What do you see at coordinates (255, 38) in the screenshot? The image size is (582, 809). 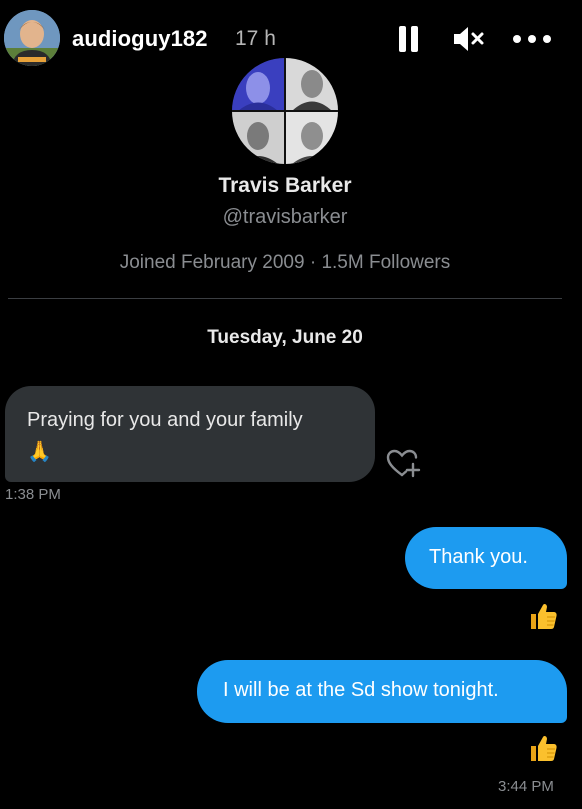 I see `story-timestamp: 17 h` at bounding box center [255, 38].